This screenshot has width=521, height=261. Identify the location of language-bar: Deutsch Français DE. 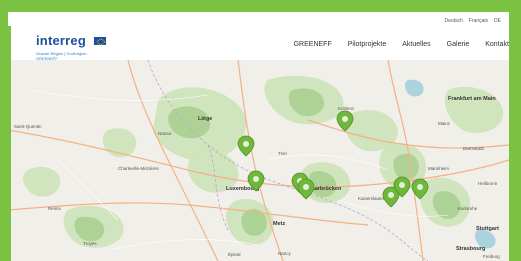
(473, 21).